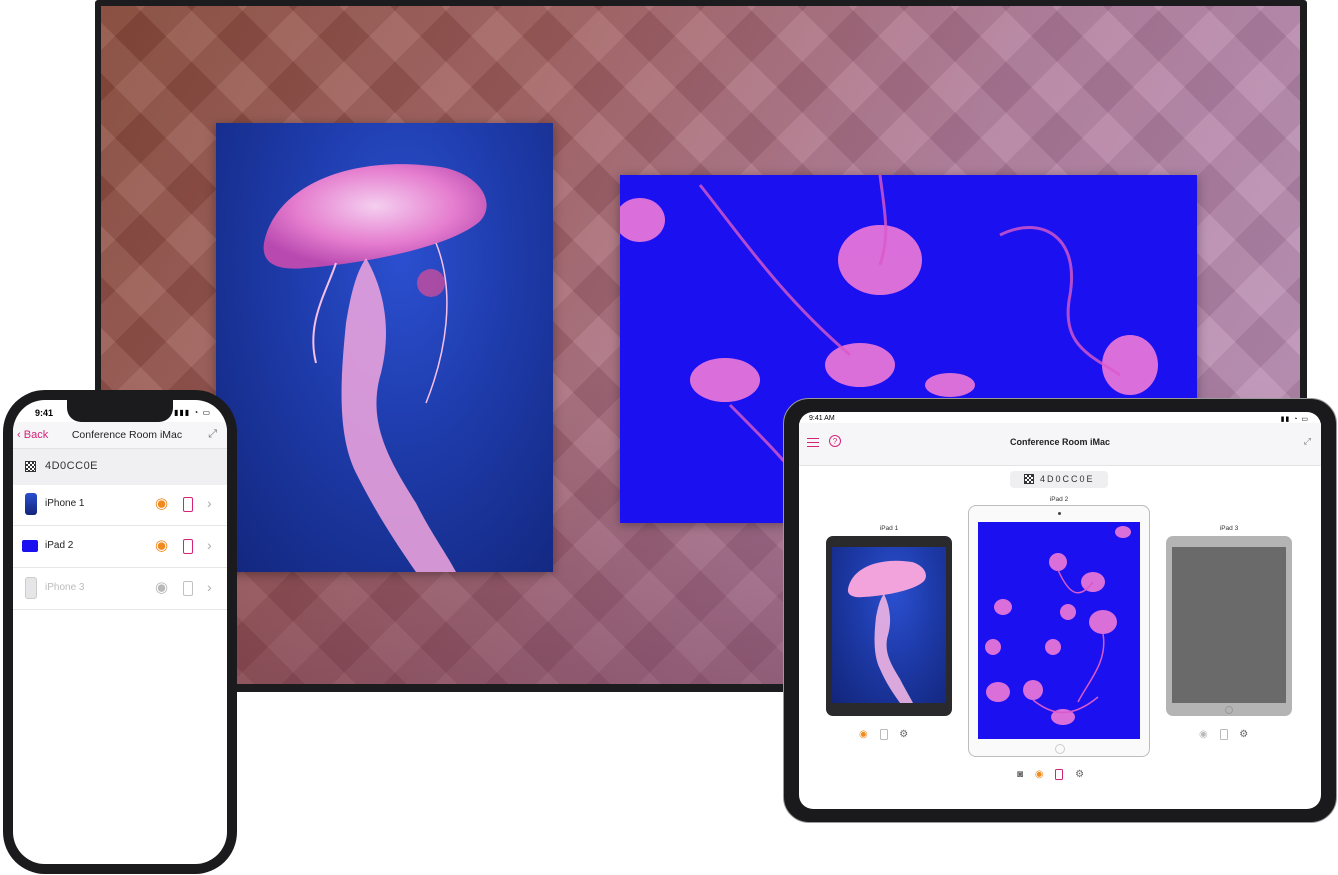 This screenshot has height=875, width=1338. Describe the element at coordinates (1229, 528) in the screenshot. I see `device-label: iPad 3` at that location.